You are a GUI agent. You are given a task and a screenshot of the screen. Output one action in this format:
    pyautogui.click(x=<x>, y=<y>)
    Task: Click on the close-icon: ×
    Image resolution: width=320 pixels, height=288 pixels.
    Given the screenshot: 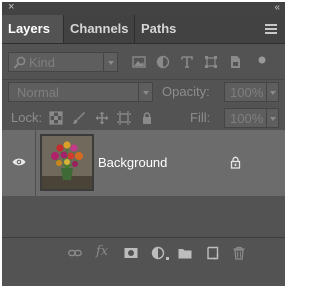 What is the action you would take?
    pyautogui.click(x=11, y=7)
    